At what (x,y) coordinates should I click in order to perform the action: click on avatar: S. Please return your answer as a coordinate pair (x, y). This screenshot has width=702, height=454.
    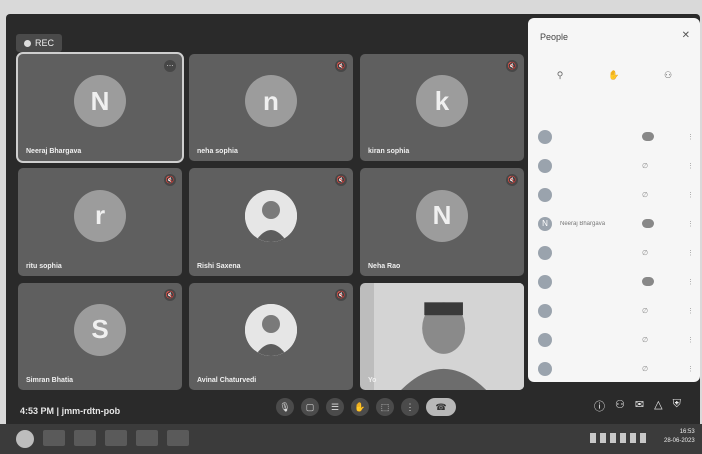
    Looking at the image, I should click on (100, 329).